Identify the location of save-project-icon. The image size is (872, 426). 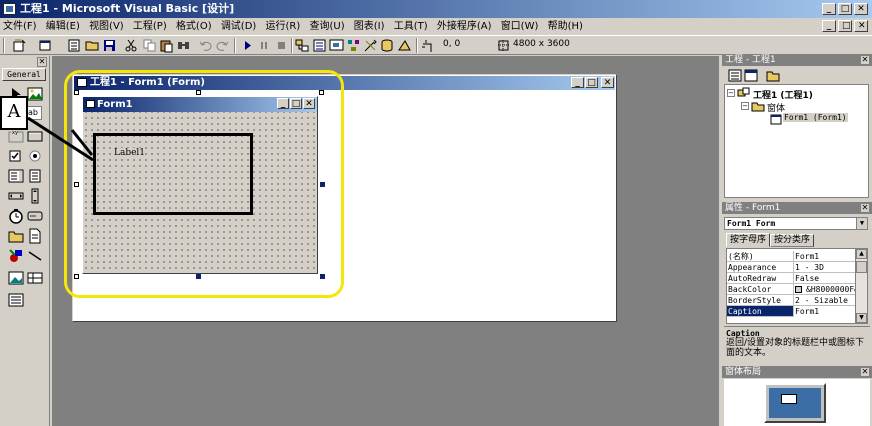
(109, 45).